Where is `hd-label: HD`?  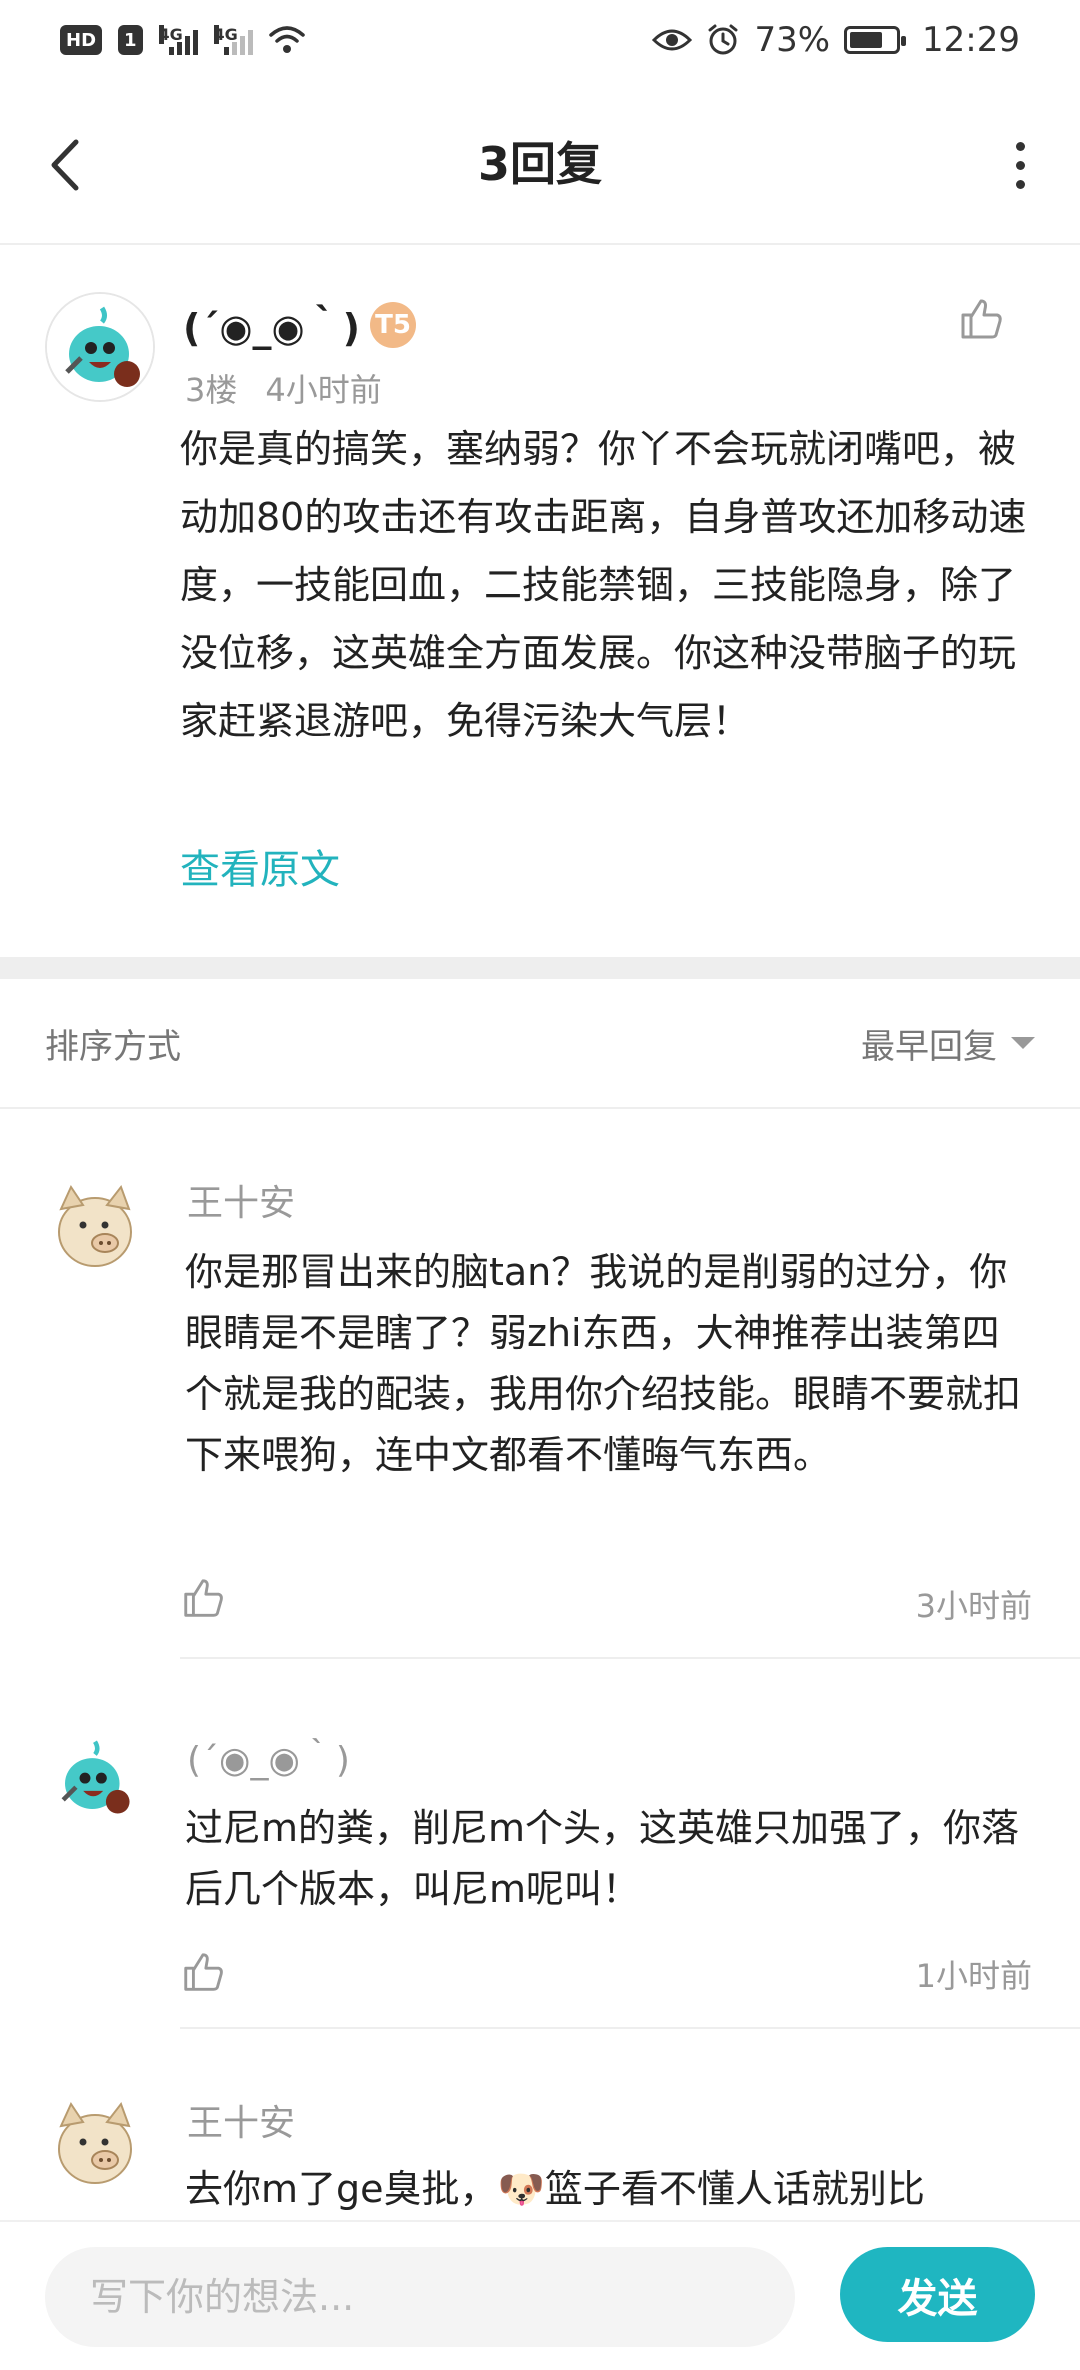
hd-label: HD is located at coordinates (81, 40).